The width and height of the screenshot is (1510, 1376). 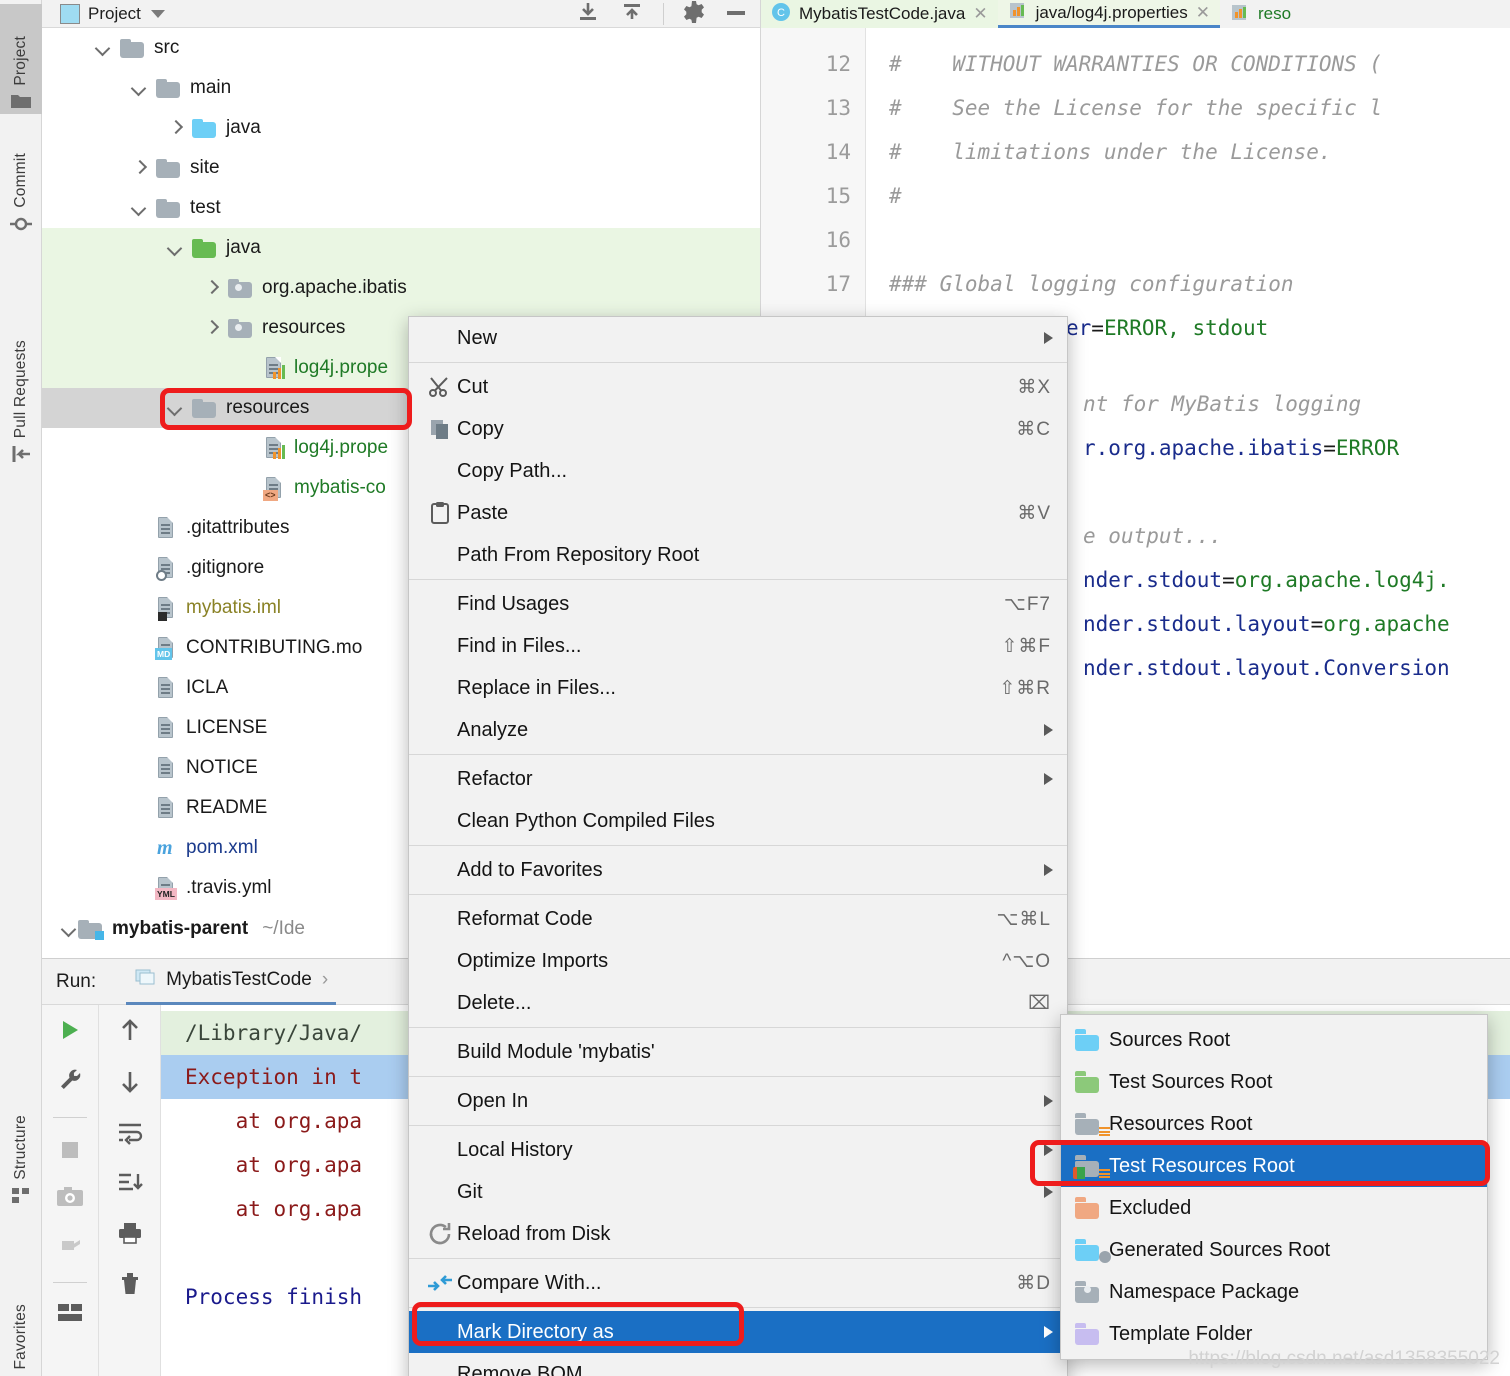 I want to click on menu-item-replace-in-files: Replace in Files... ⇧⌘R, so click(x=738, y=688).